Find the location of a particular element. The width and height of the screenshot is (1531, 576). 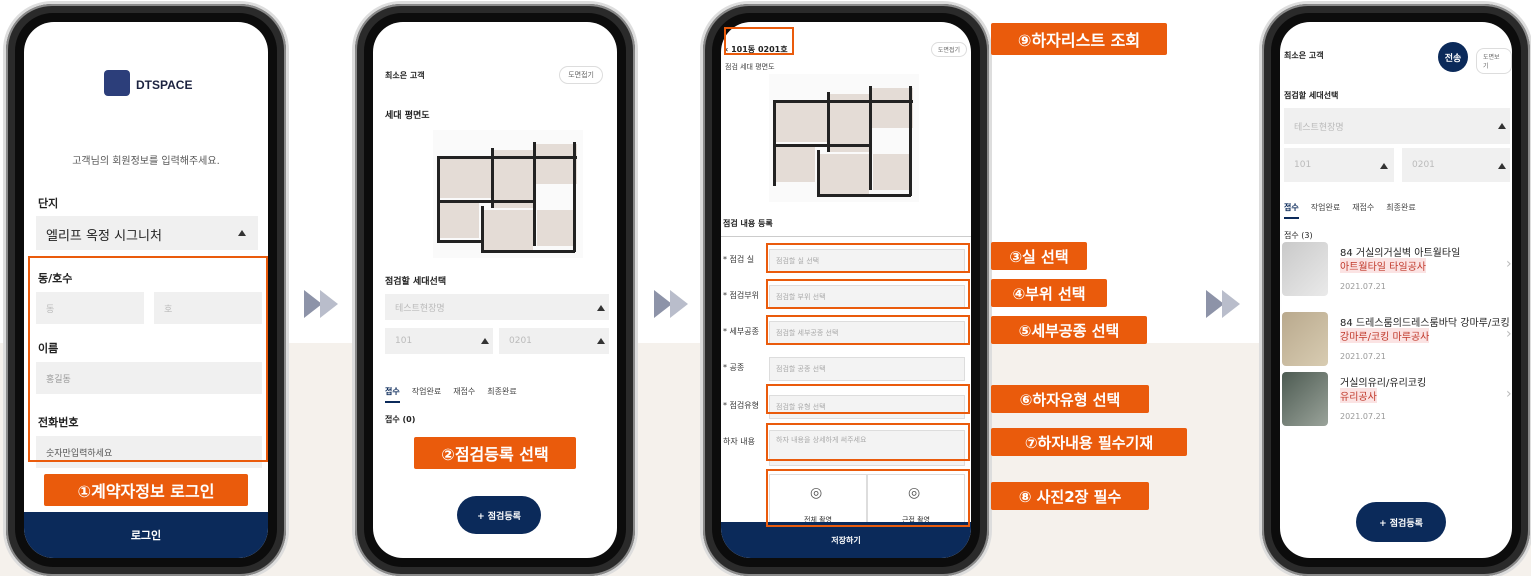

item-title: 84 거실의거실벽 아트월타일 is located at coordinates (1400, 253).